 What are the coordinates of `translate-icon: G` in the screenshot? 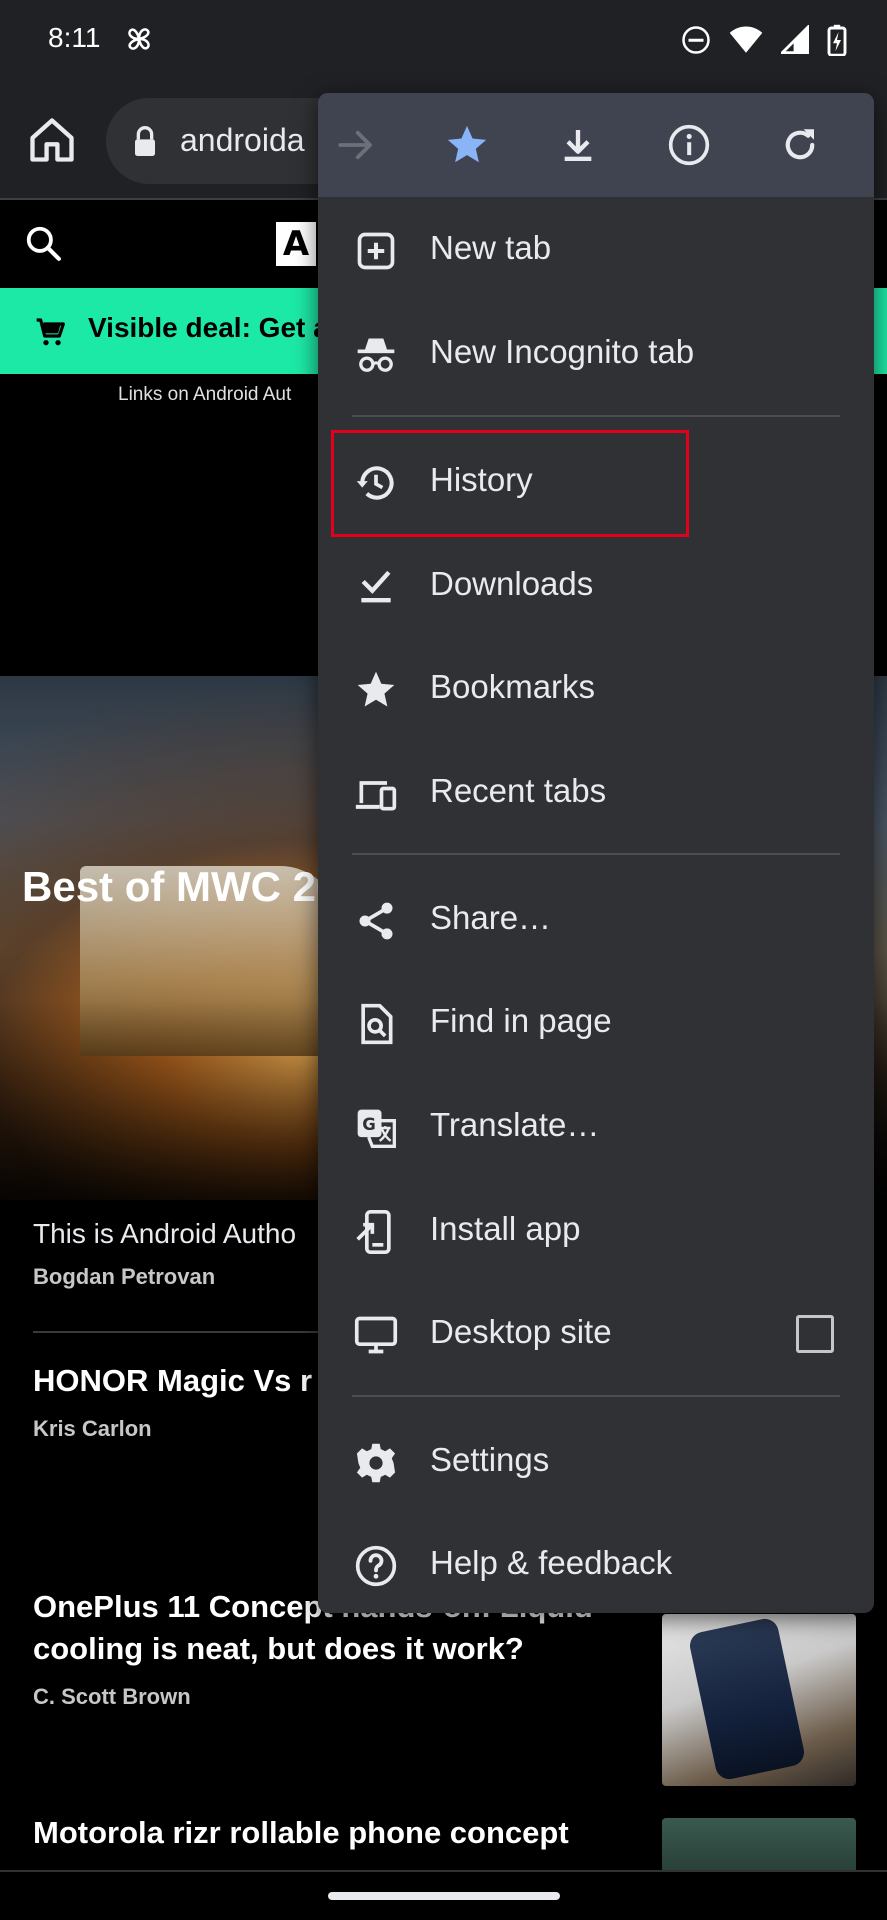 It's located at (376, 1128).